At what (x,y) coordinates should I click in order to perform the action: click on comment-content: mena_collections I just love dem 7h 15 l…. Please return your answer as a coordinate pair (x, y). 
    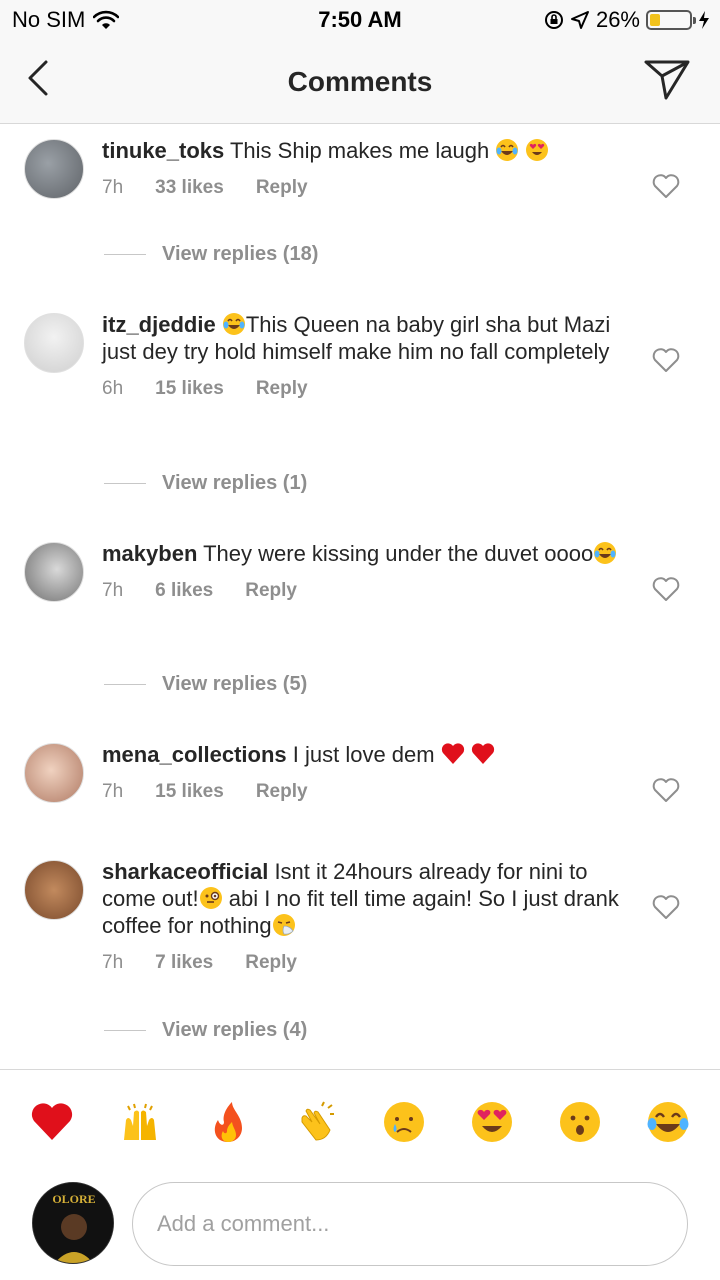
    Looking at the image, I should click on (367, 773).